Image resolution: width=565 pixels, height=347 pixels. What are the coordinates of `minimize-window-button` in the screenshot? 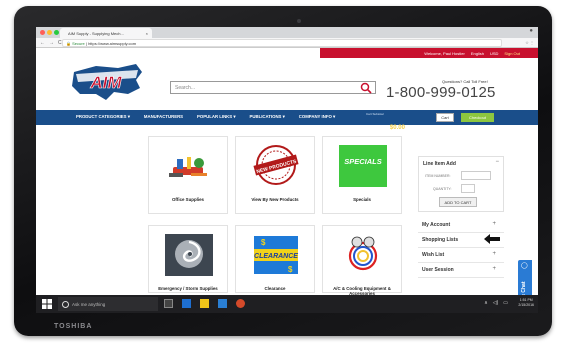 It's located at (49, 32).